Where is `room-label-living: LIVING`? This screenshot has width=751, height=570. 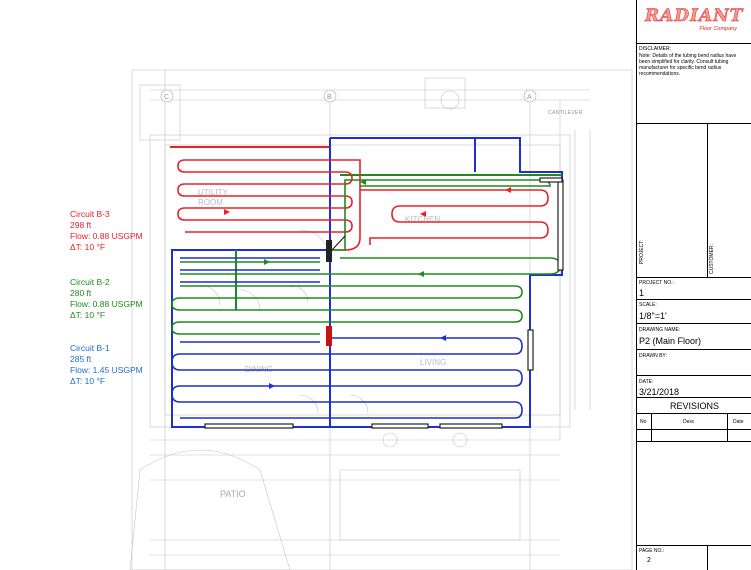 room-label-living: LIVING is located at coordinates (433, 362).